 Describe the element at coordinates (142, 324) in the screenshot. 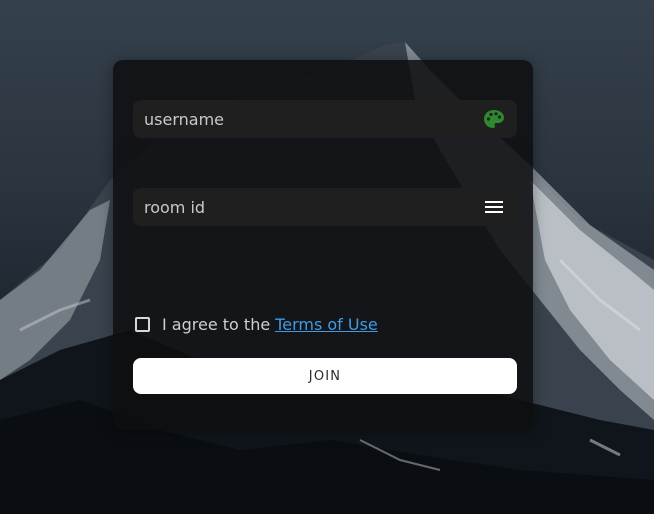

I see `agree-checkbox` at that location.